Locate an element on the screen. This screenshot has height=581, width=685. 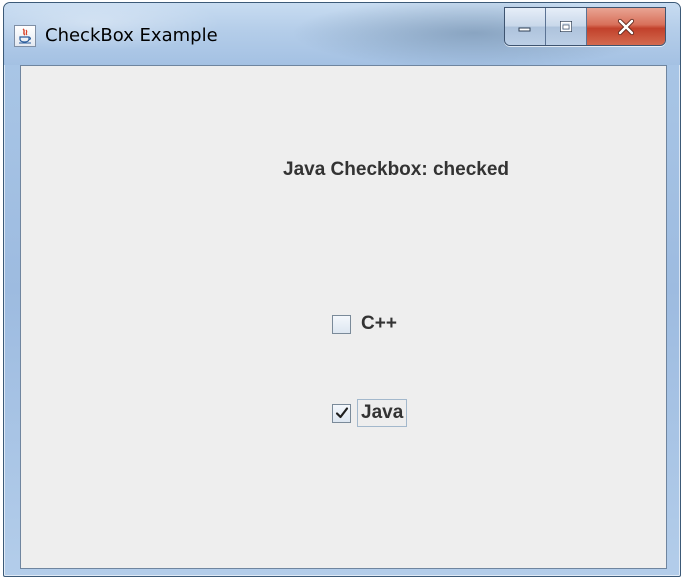
checkmark-icon is located at coordinates (341, 413).